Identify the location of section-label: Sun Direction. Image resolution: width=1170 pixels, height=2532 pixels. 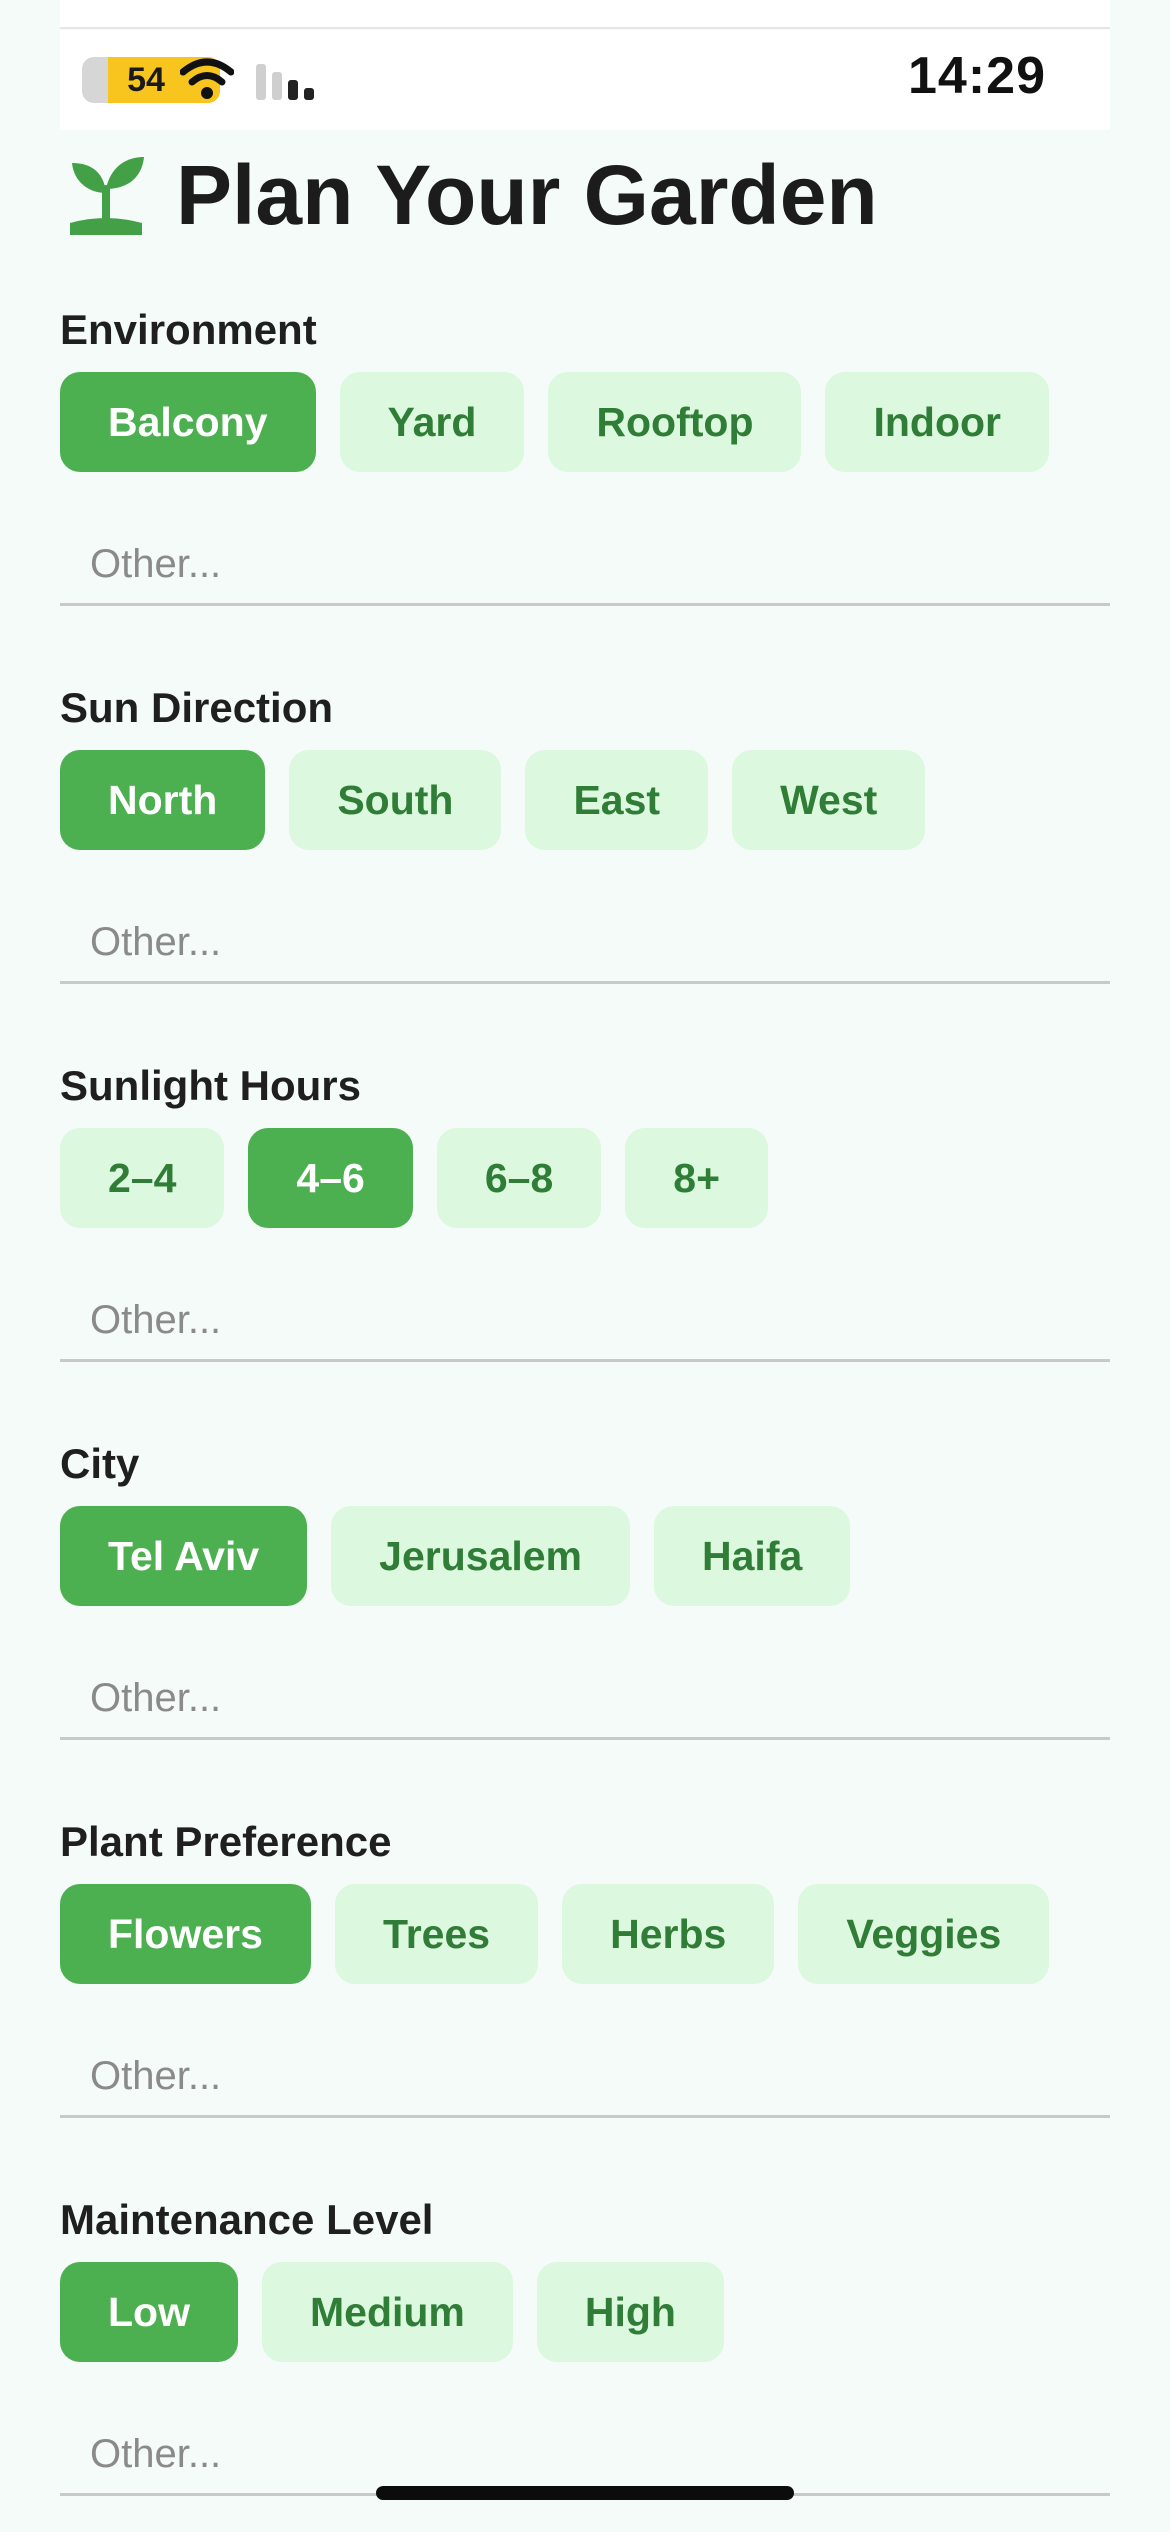
(197, 707).